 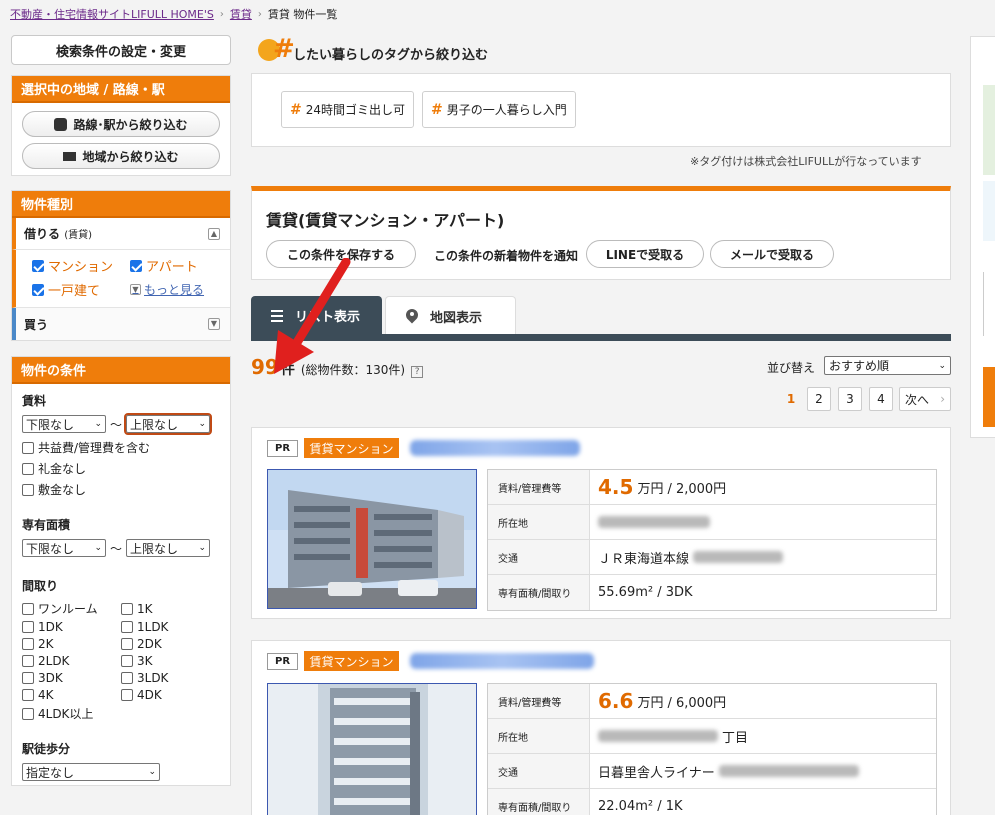 I want to click on walk-select: 指定なし ⌄, so click(x=91, y=772).